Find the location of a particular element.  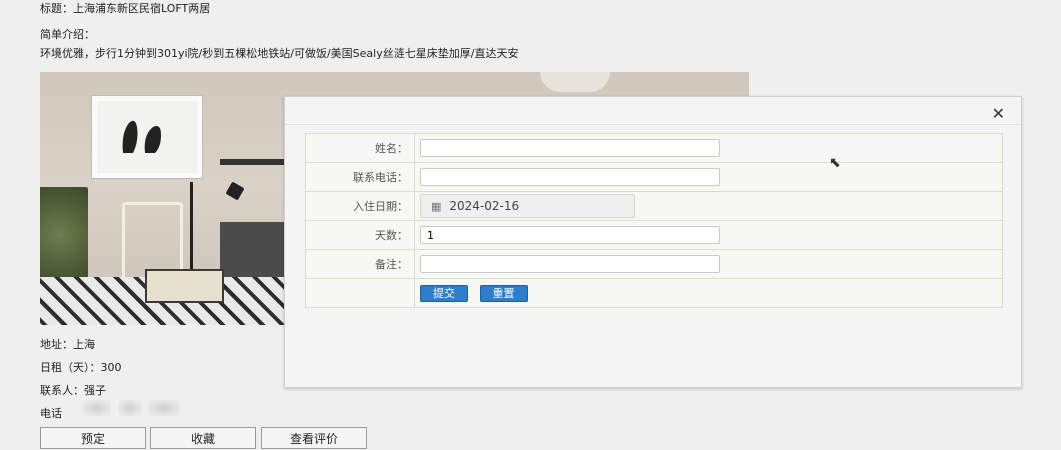

close-icon: ✕ is located at coordinates (998, 113).